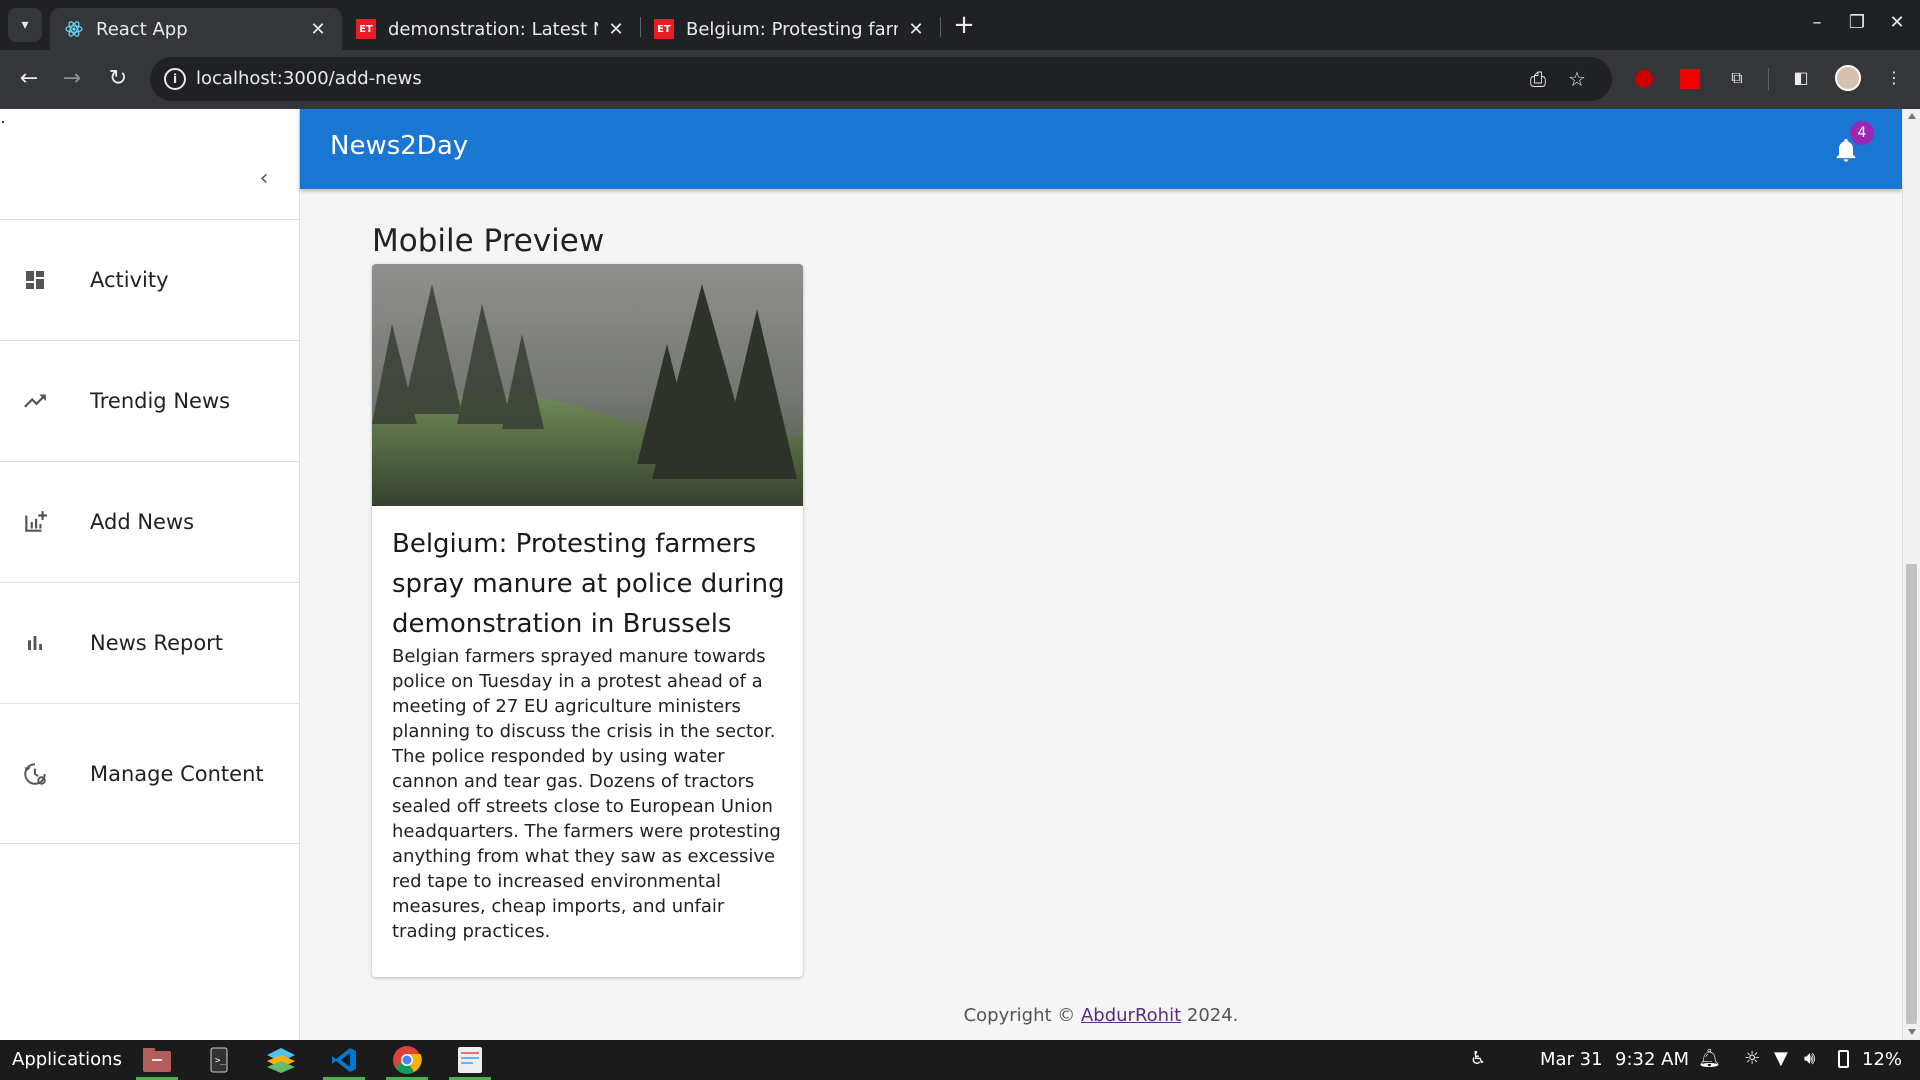  I want to click on back-arrow-icon: ←, so click(29, 79).